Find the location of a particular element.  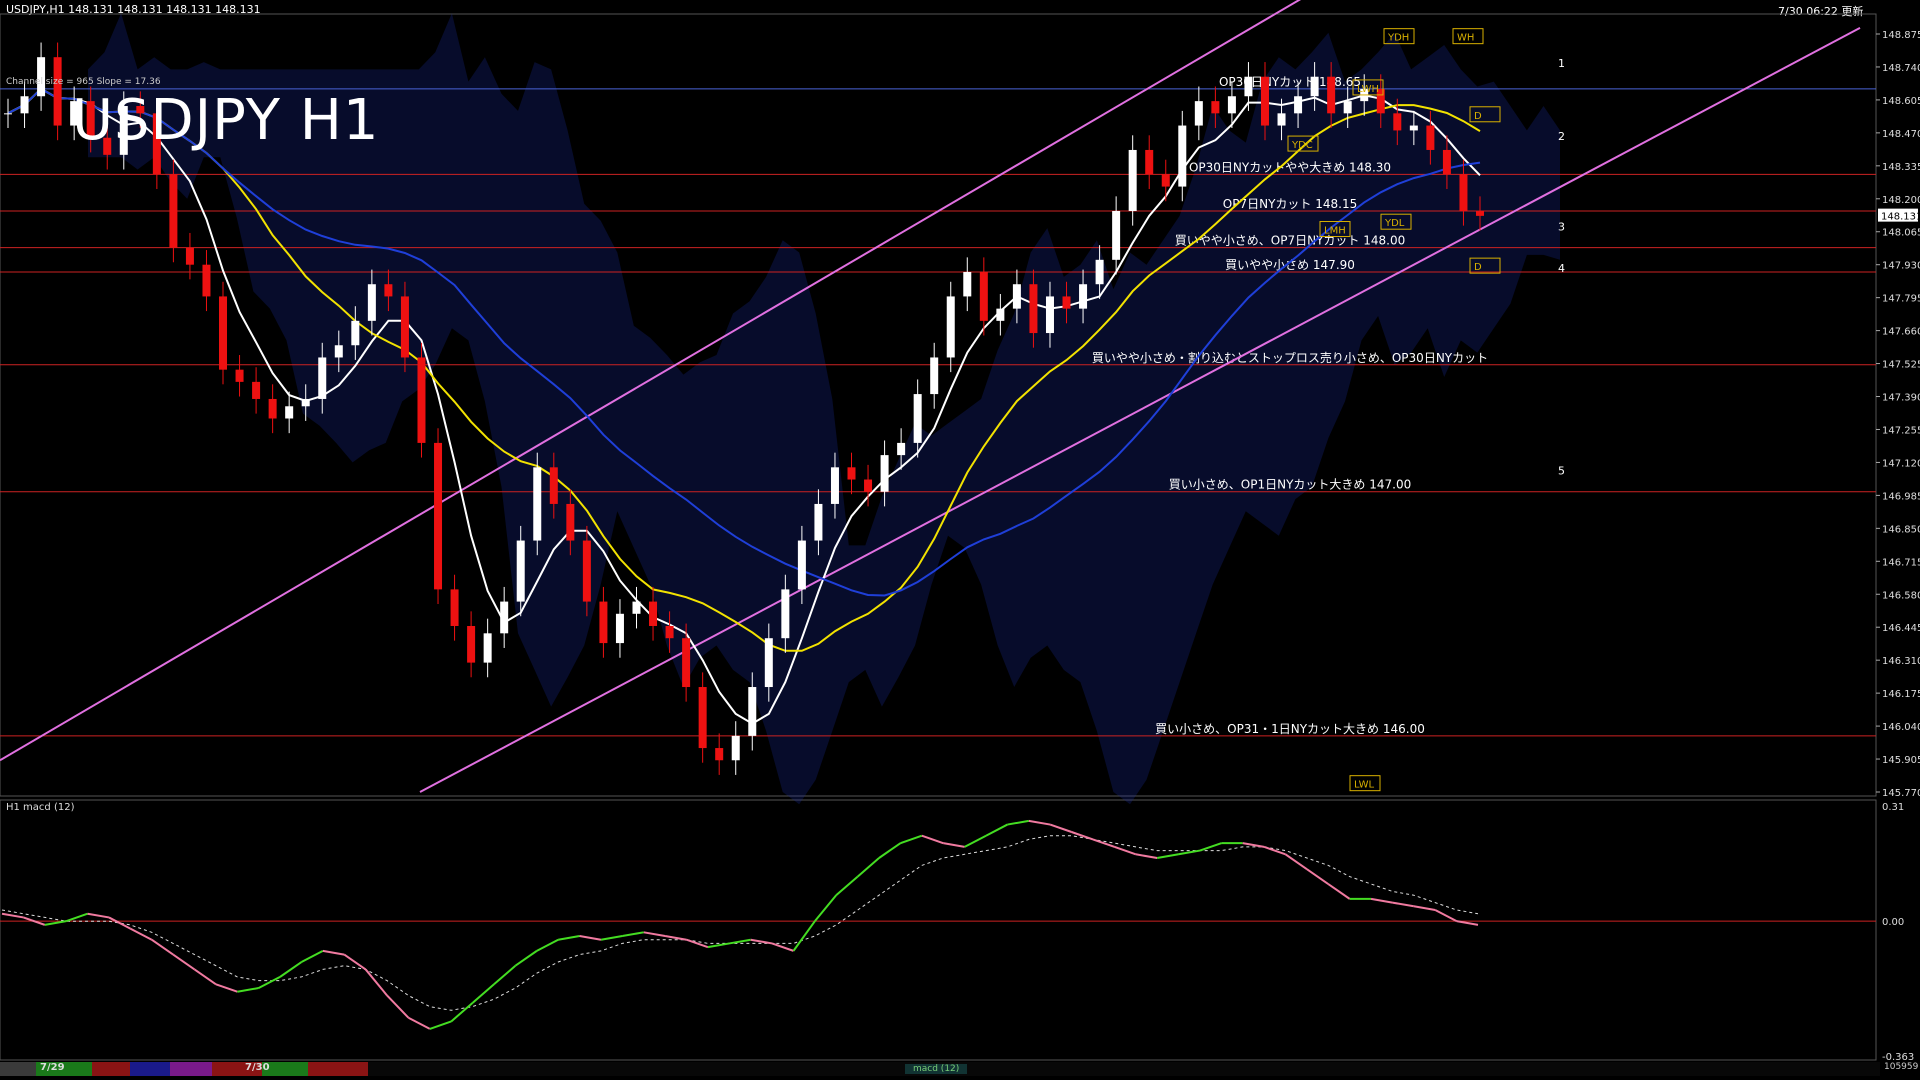

pivot-label-3: D is located at coordinates (1478, 116).